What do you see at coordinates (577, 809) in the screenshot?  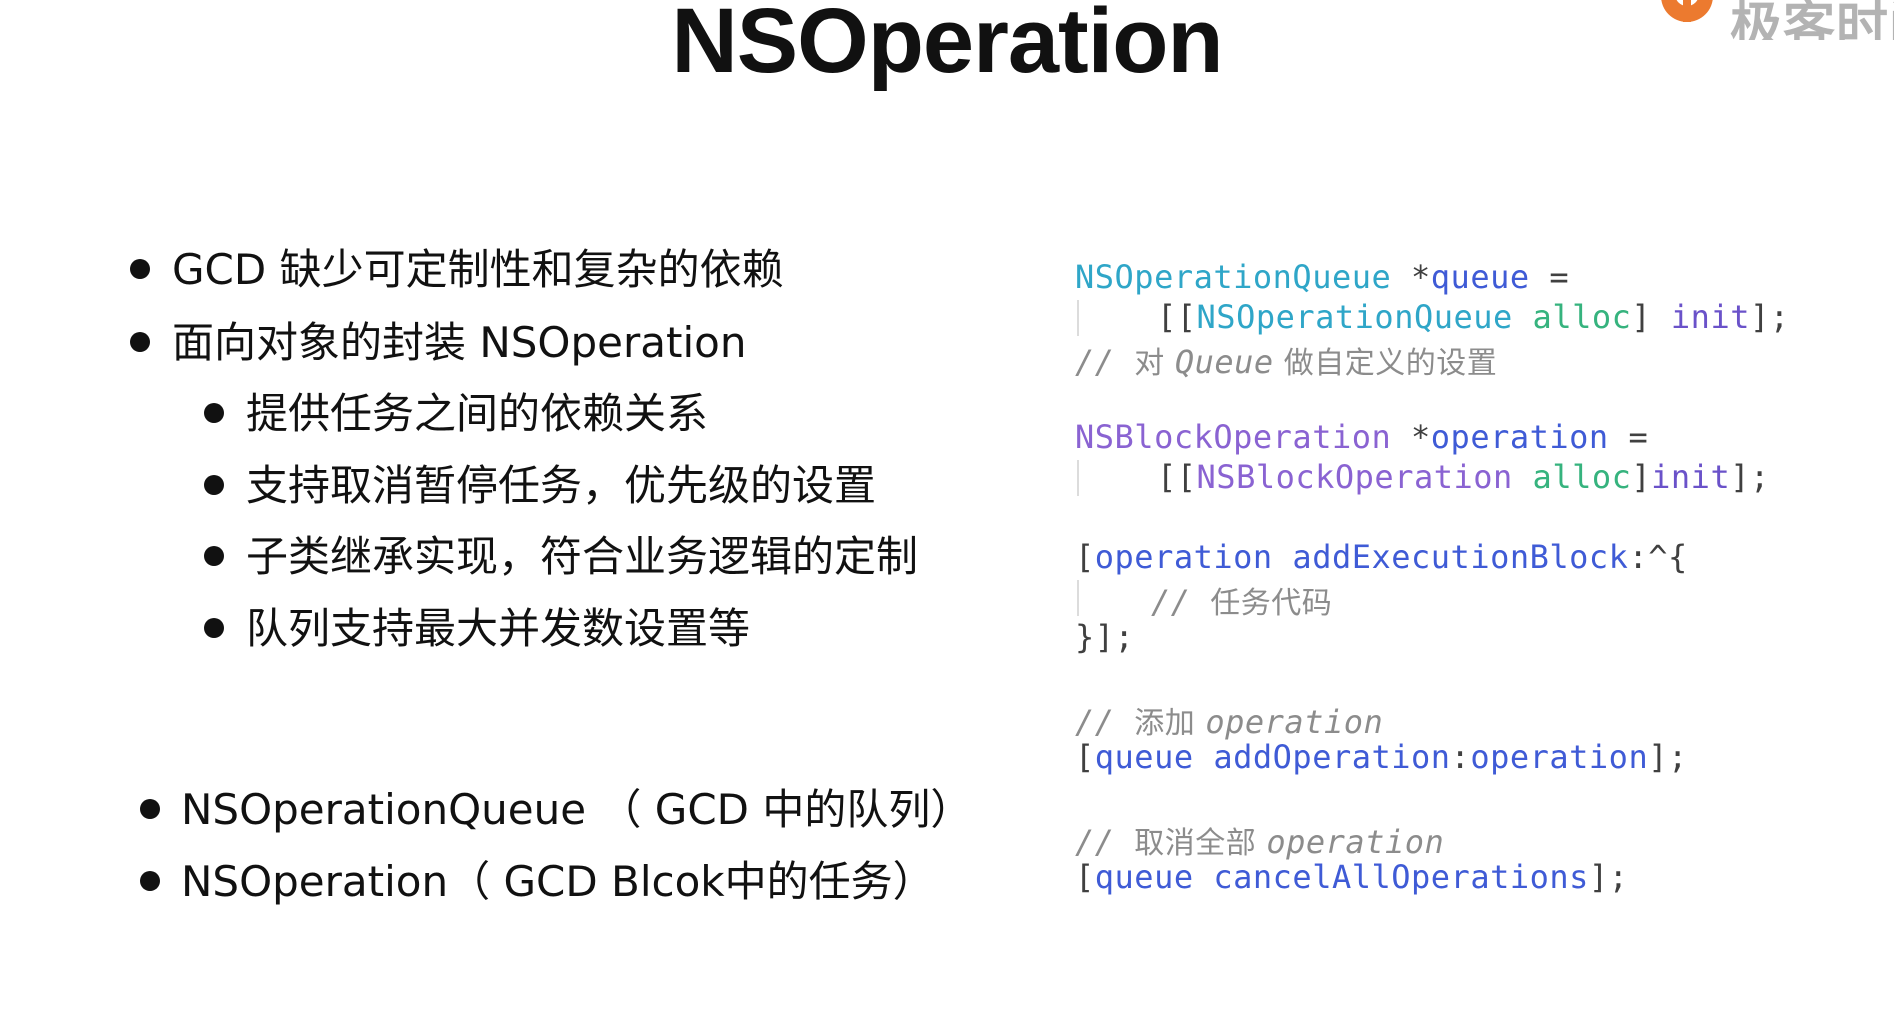 I see `mapping-bullet-queue: NSOperationQueue （ GCD 中的队列）` at bounding box center [577, 809].